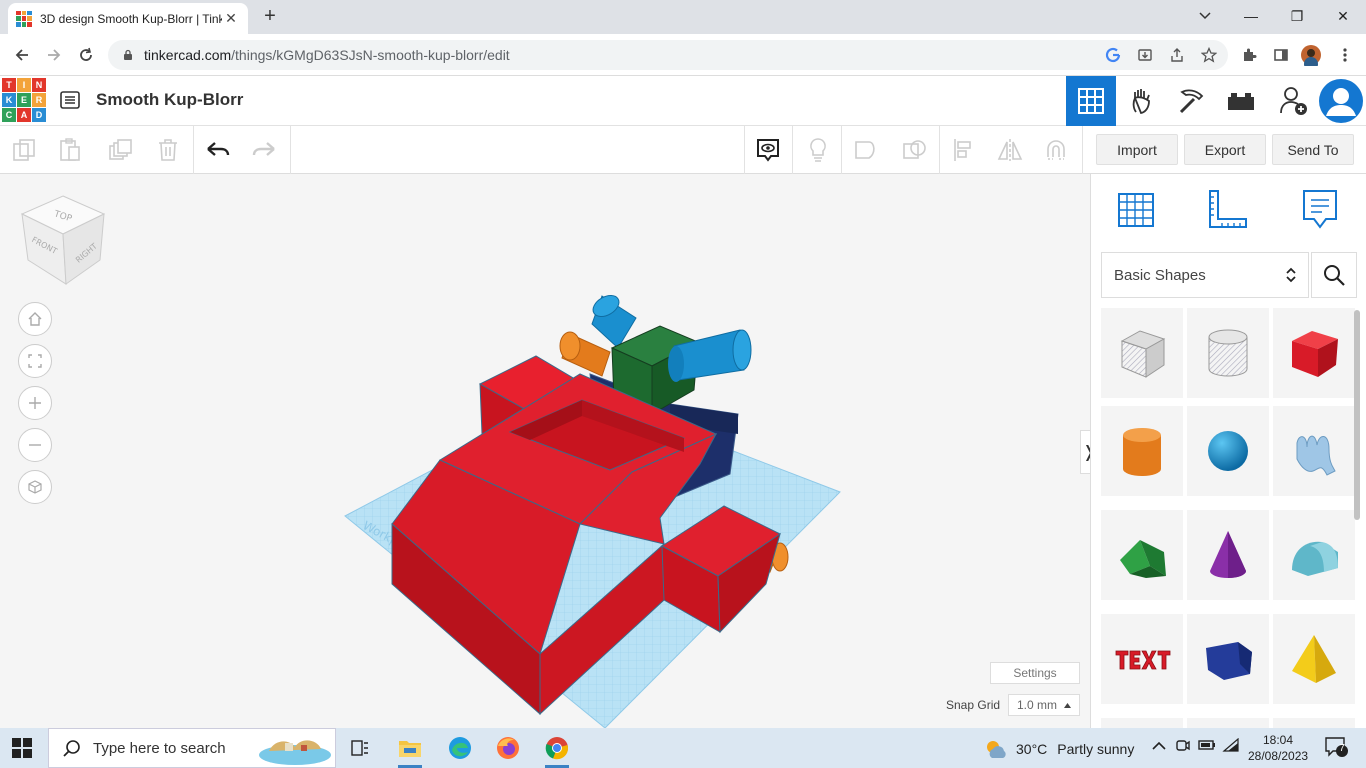 The width and height of the screenshot is (1366, 768). I want to click on firefox-icon, so click(508, 748).